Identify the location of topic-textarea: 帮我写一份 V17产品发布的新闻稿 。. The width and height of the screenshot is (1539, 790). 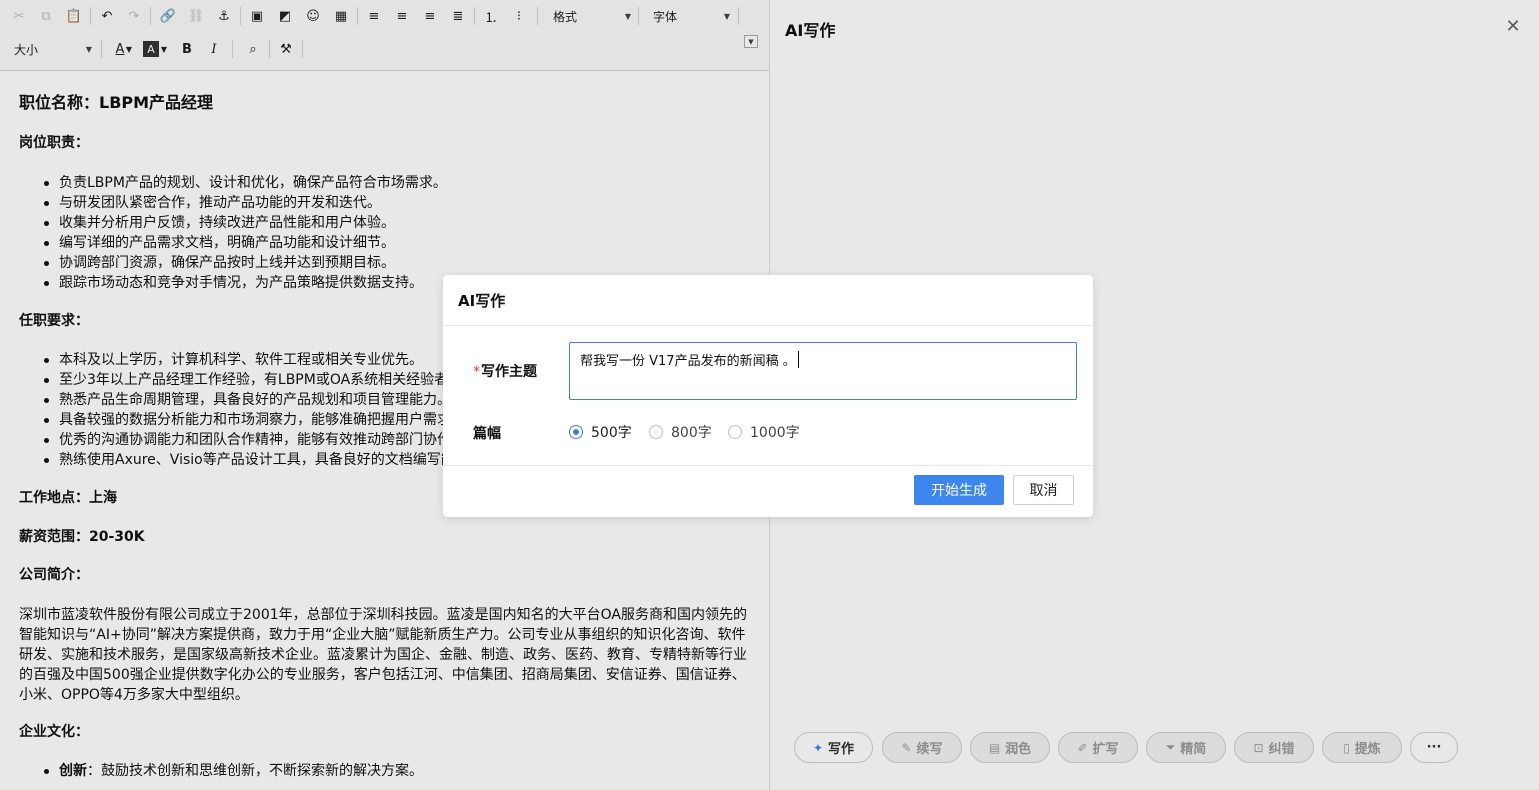
(823, 371).